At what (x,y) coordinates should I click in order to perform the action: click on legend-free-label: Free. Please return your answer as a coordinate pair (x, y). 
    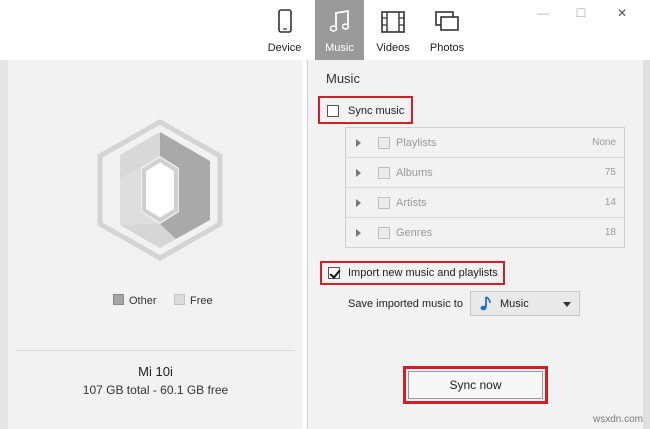
    Looking at the image, I should click on (201, 301).